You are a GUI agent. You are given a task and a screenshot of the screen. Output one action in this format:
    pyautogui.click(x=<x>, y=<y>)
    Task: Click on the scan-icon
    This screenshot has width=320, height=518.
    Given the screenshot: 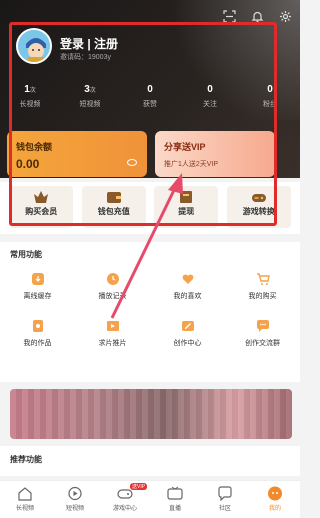 What is the action you would take?
    pyautogui.click(x=229, y=17)
    